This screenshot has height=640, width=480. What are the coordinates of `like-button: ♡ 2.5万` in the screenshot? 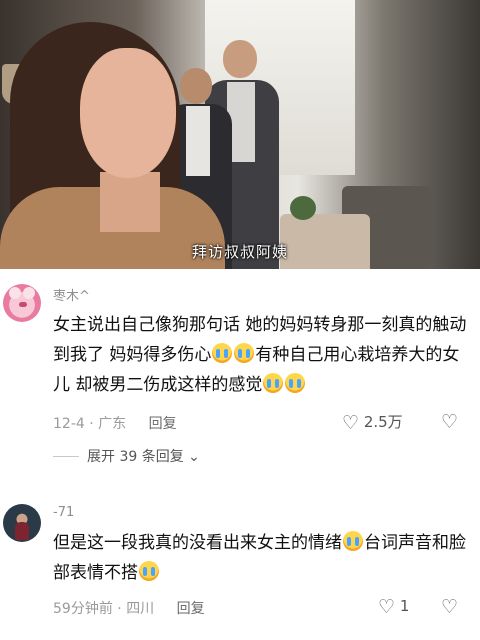 It's located at (372, 422).